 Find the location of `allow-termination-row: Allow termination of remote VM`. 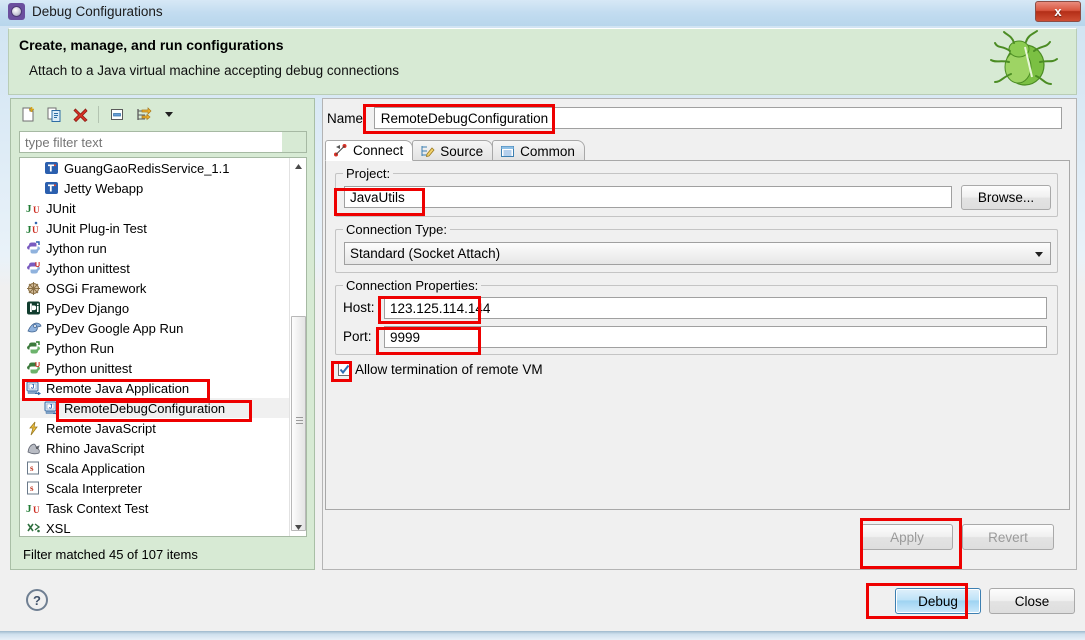

allow-termination-row: Allow termination of remote VM is located at coordinates (440, 369).